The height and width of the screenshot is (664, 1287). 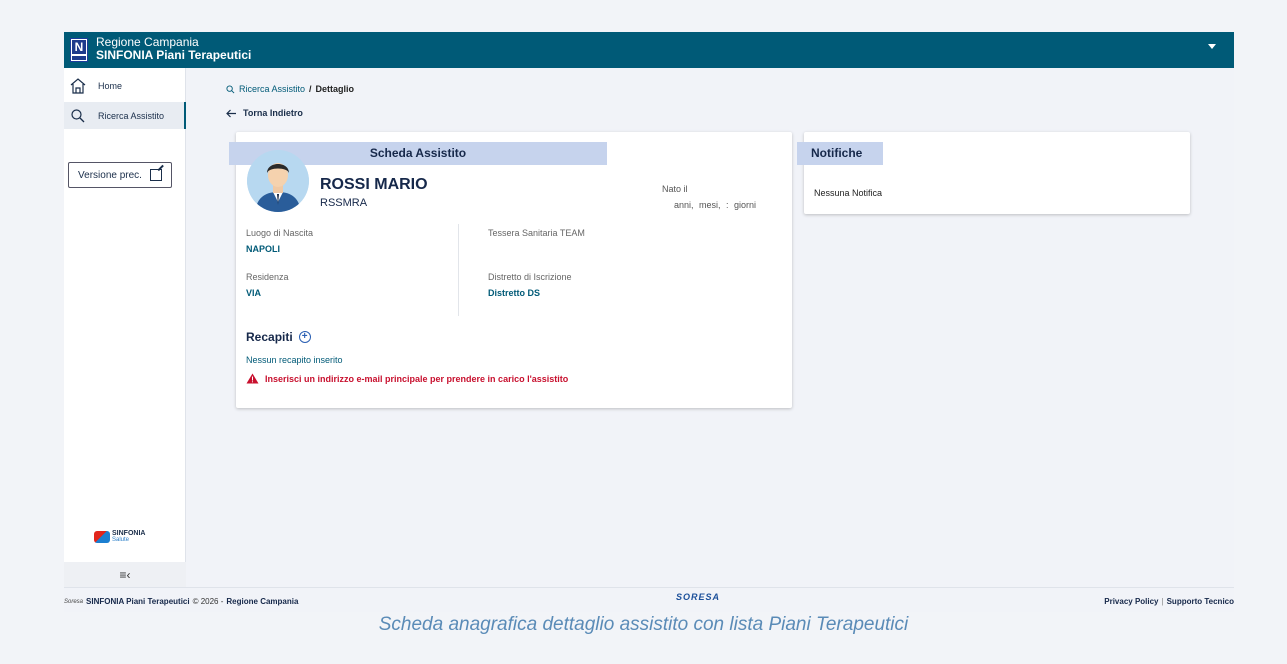 What do you see at coordinates (110, 175) in the screenshot?
I see `version-button-label: Versione prec.` at bounding box center [110, 175].